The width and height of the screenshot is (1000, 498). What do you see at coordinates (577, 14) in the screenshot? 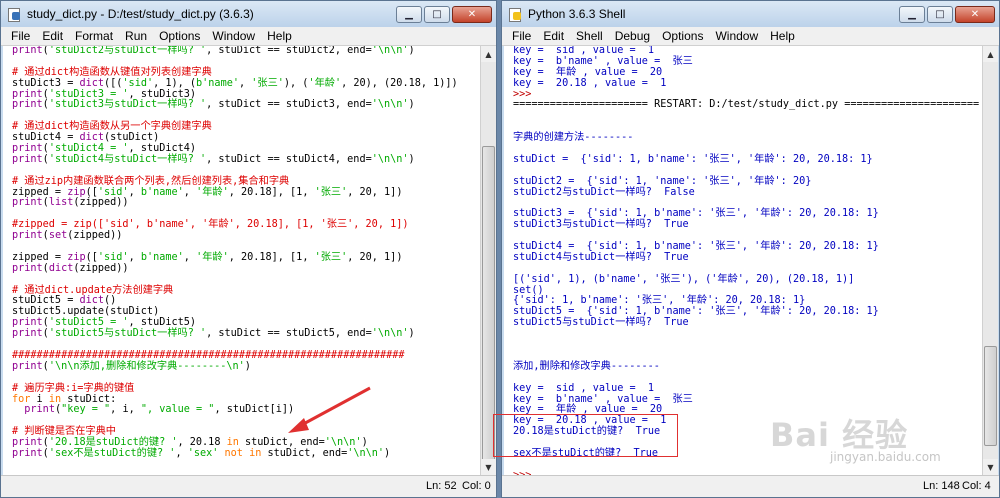
I see `shell-title: Python 3.6.3 Shell` at bounding box center [577, 14].